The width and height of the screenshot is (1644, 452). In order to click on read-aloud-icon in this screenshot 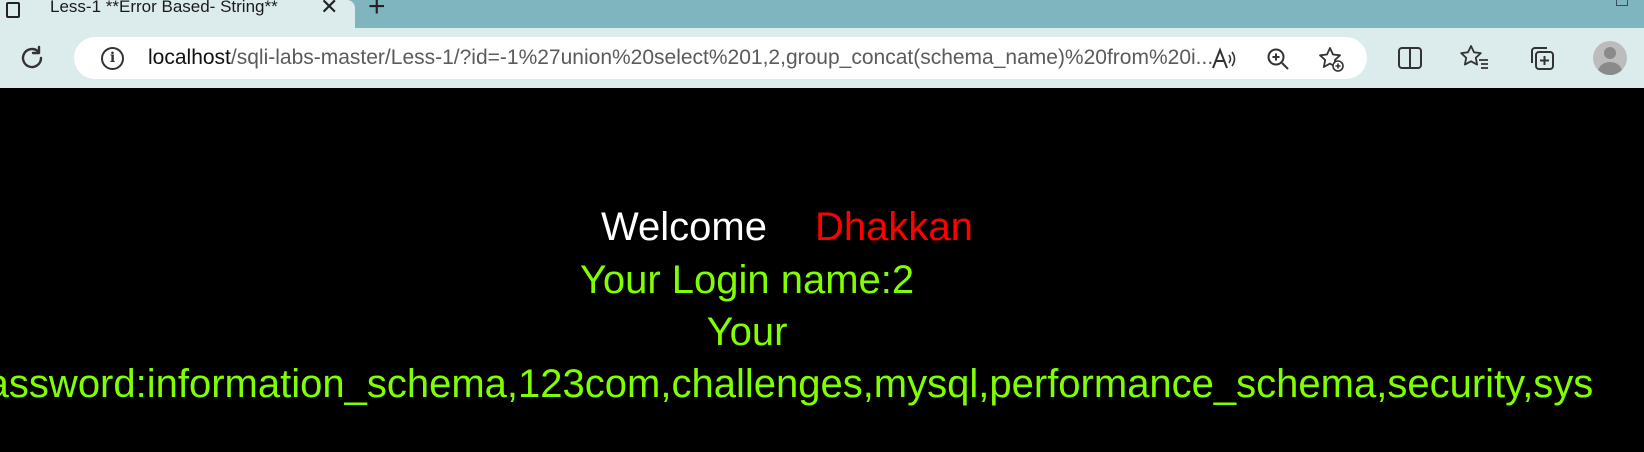, I will do `click(1223, 59)`.